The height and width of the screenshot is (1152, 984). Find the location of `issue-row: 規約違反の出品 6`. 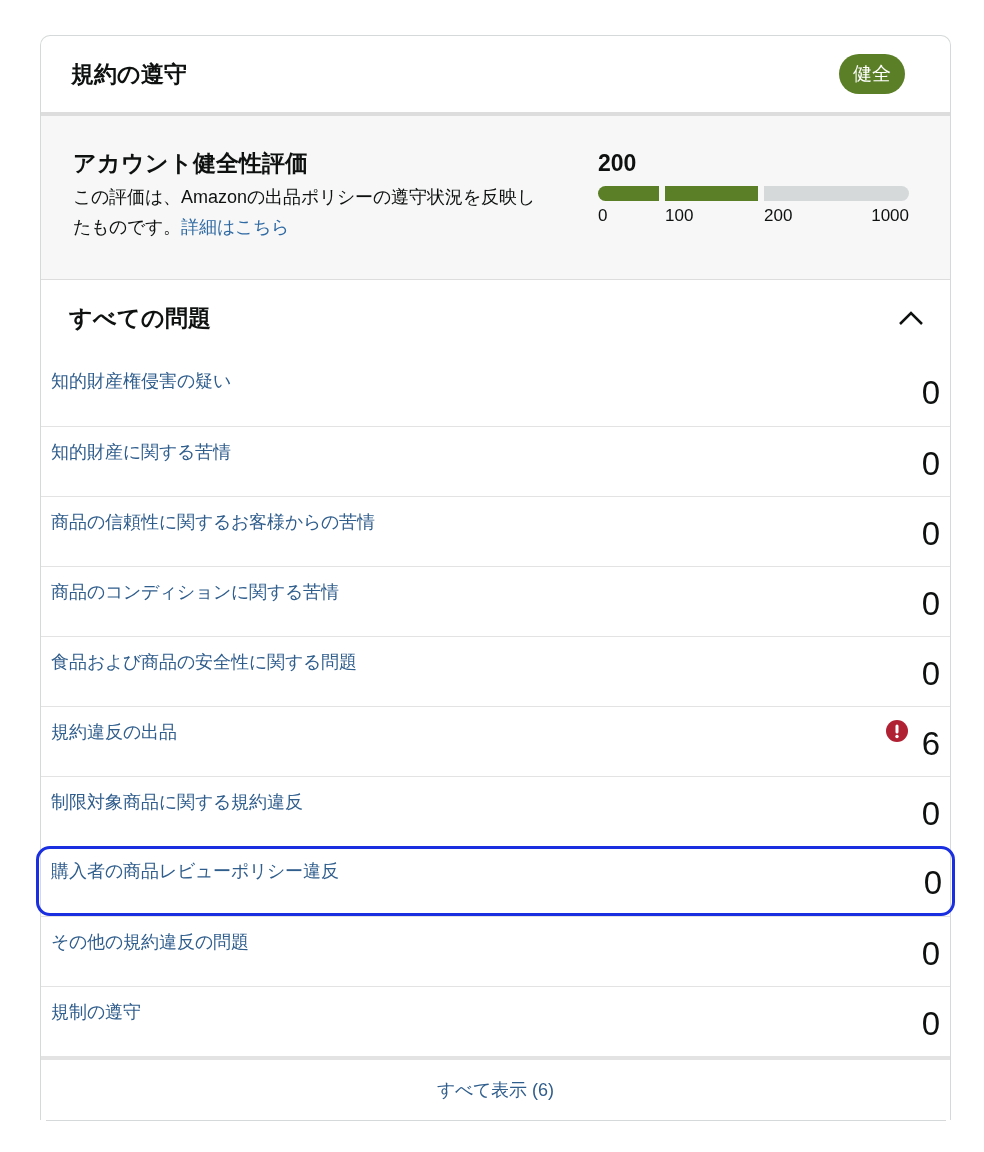

issue-row: 規約違反の出品 6 is located at coordinates (495, 741).